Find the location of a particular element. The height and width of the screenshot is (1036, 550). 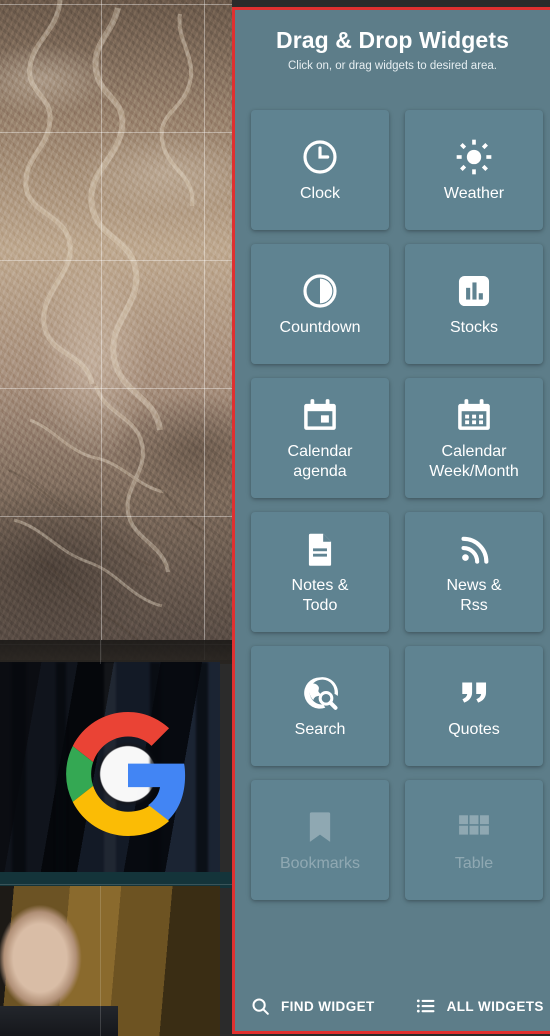

widget-label: Notes & Todo is located at coordinates (320, 595).